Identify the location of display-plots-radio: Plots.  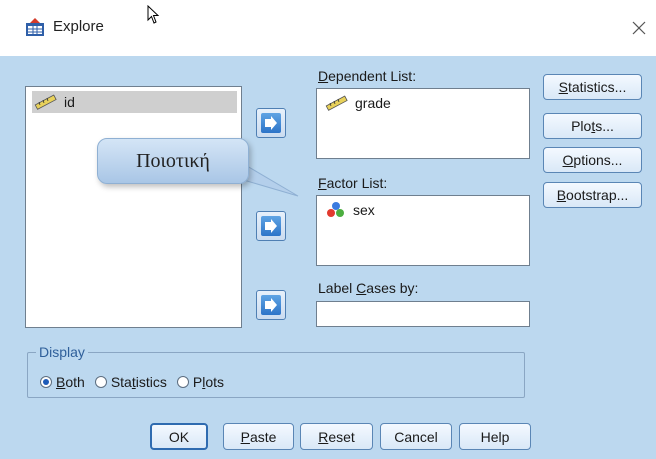
(200, 382).